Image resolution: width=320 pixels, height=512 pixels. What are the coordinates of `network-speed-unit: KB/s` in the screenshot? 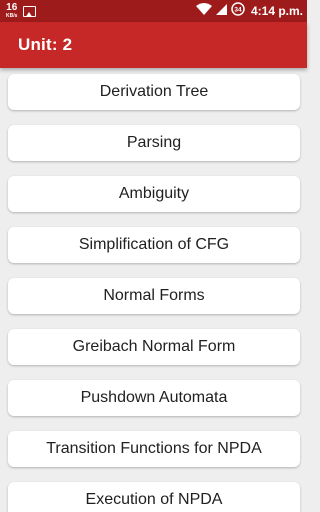 It's located at (12, 16).